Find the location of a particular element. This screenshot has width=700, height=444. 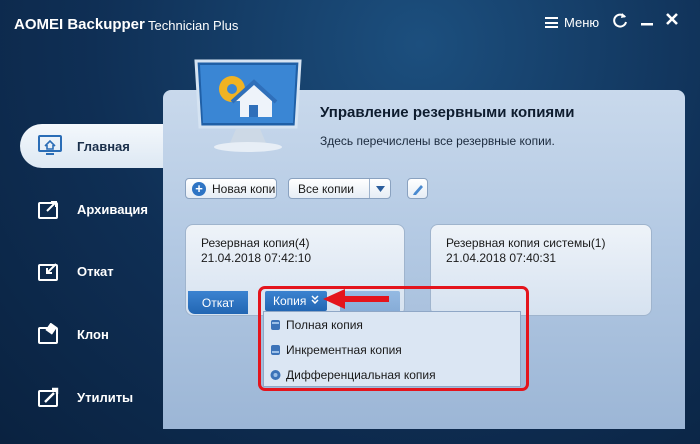

close-icon is located at coordinates (672, 22).